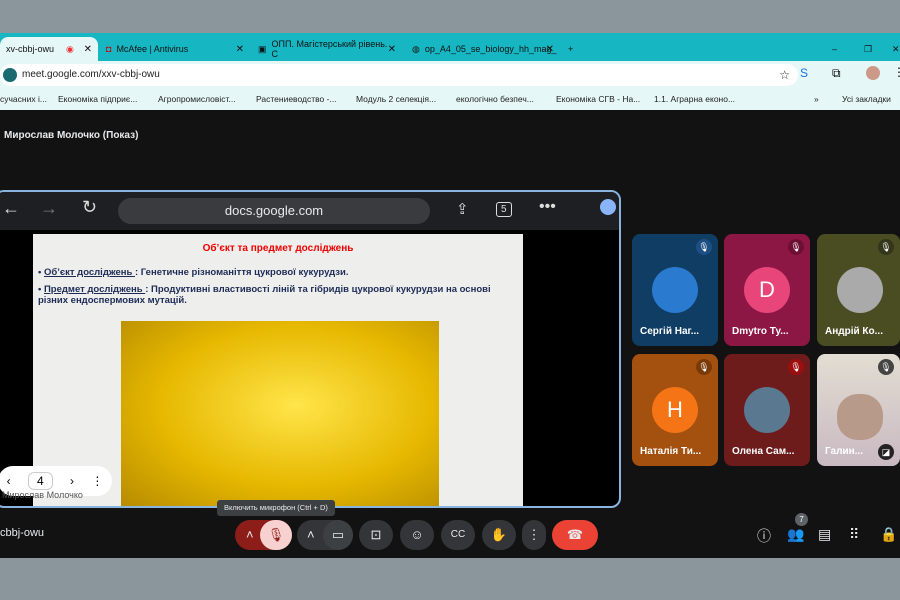 This screenshot has width=900, height=600. Describe the element at coordinates (896, 72) in the screenshot. I see `menu-icon: ⋮` at that location.